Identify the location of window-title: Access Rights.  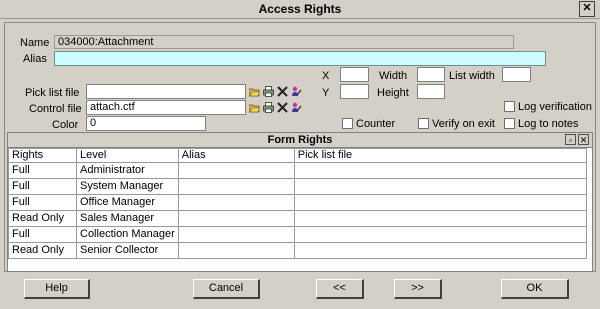
(300, 9).